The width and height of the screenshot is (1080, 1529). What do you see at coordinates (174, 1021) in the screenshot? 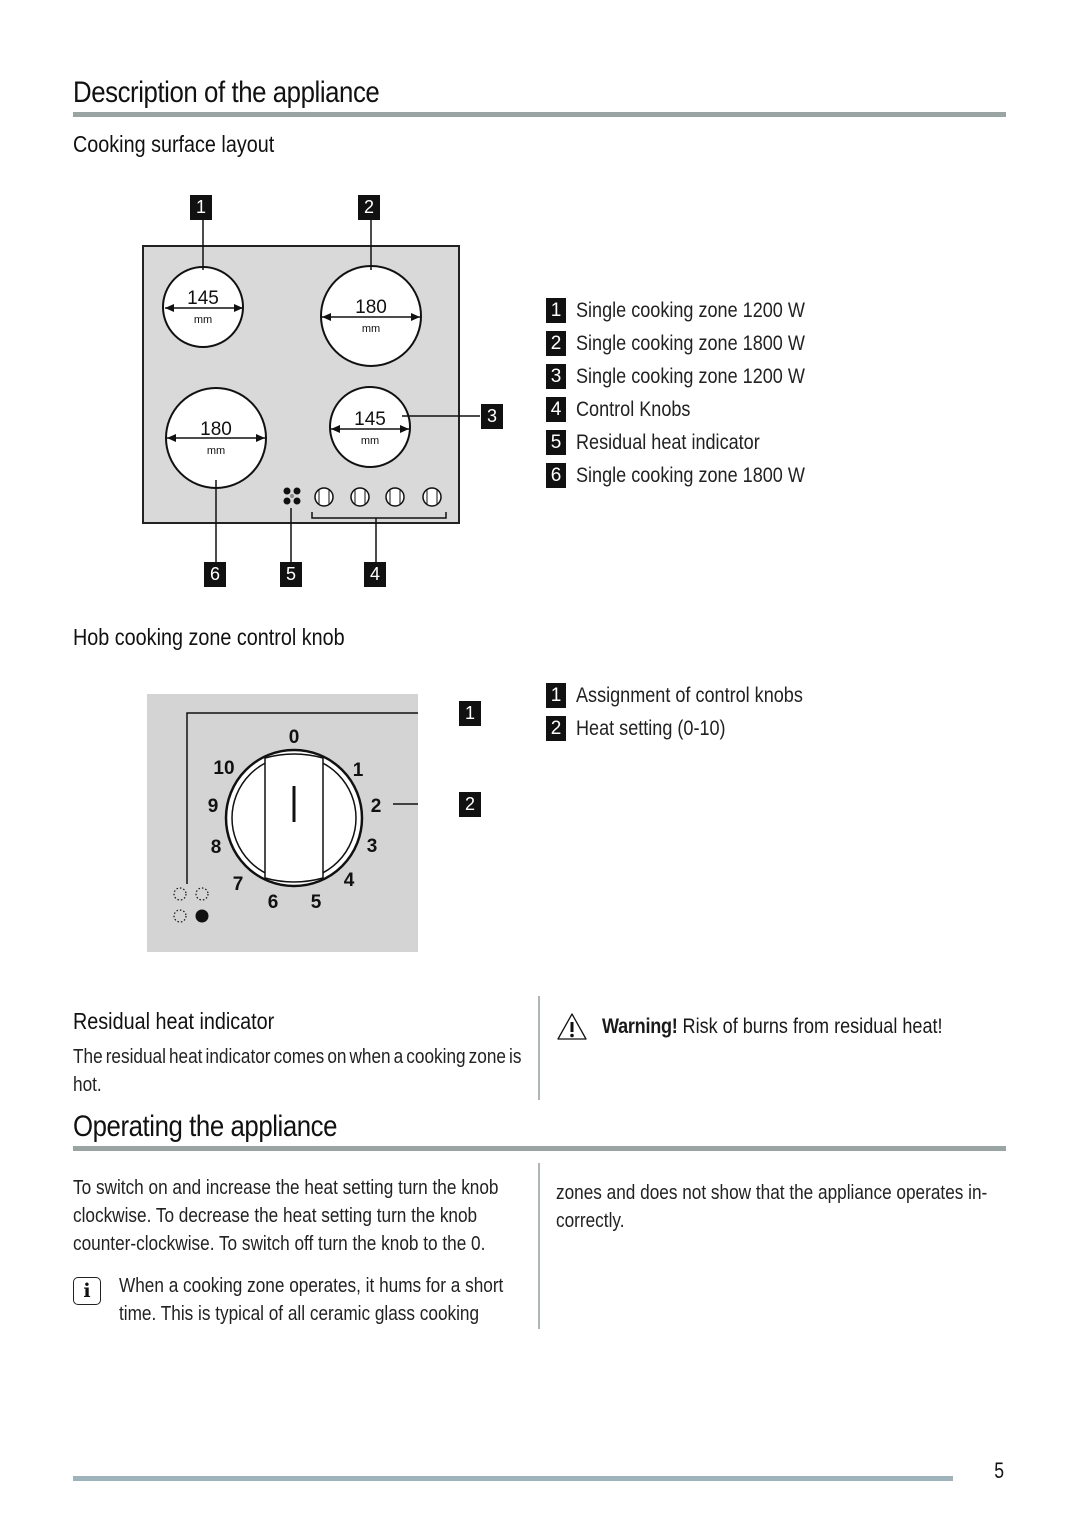
I see `residual-heat-heading: Residual heat indicator` at bounding box center [174, 1021].